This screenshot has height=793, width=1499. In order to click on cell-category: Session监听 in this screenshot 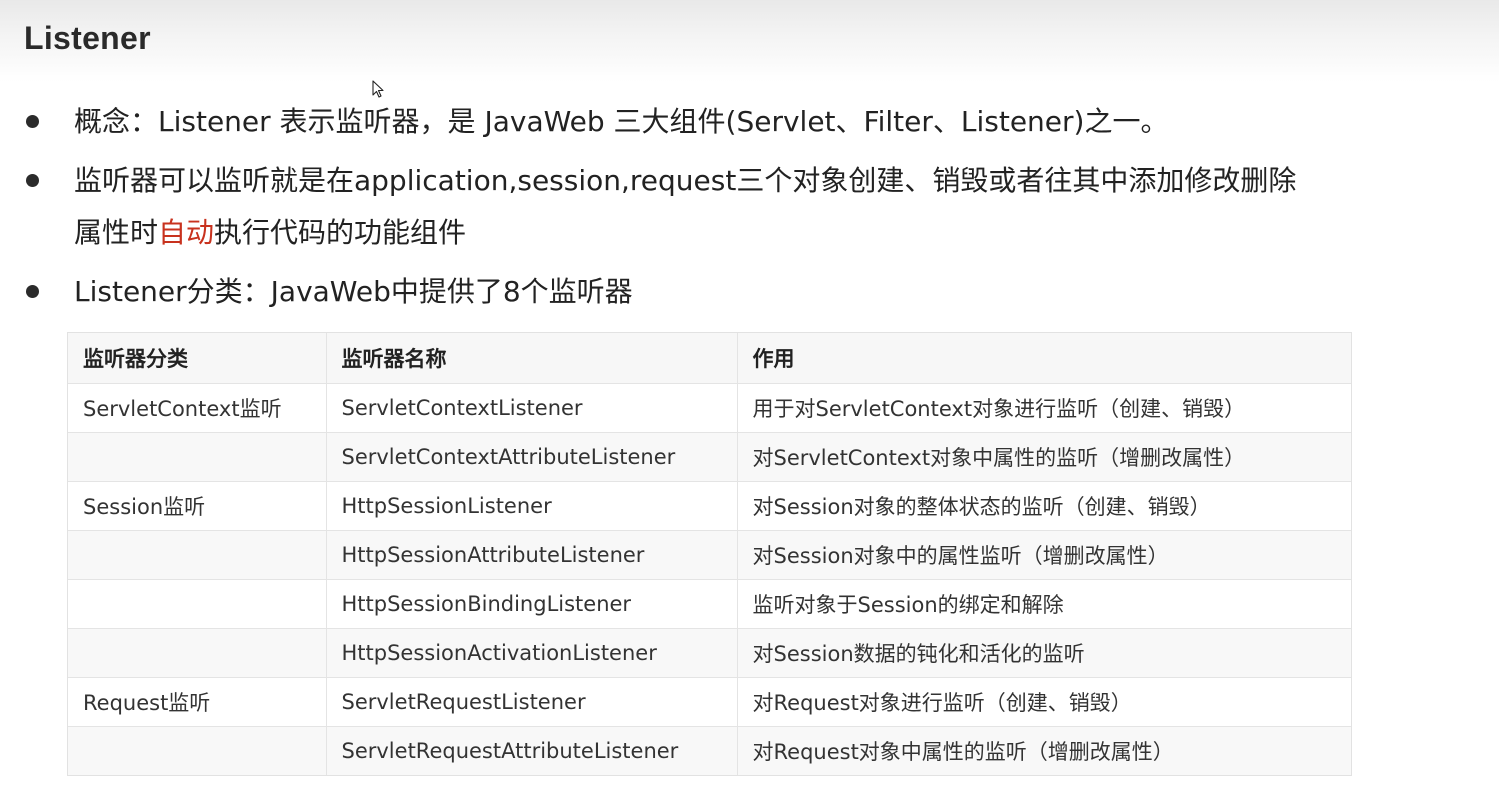, I will do `click(197, 506)`.